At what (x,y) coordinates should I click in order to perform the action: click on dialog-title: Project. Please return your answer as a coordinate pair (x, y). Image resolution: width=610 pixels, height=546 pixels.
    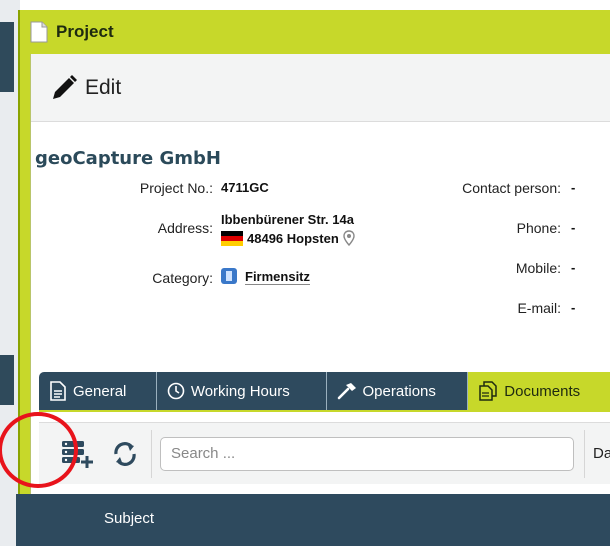
    Looking at the image, I should click on (85, 31).